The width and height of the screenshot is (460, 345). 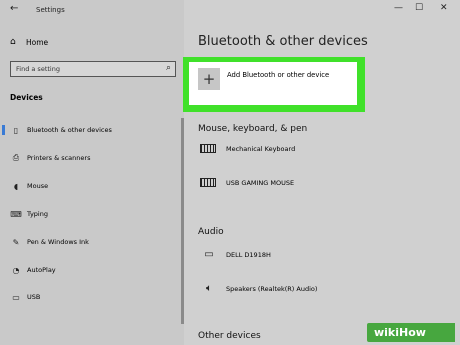 I want to click on device-speakers: 🔈︎ Speakers (Realtek(R) Audio), so click(x=258, y=288).